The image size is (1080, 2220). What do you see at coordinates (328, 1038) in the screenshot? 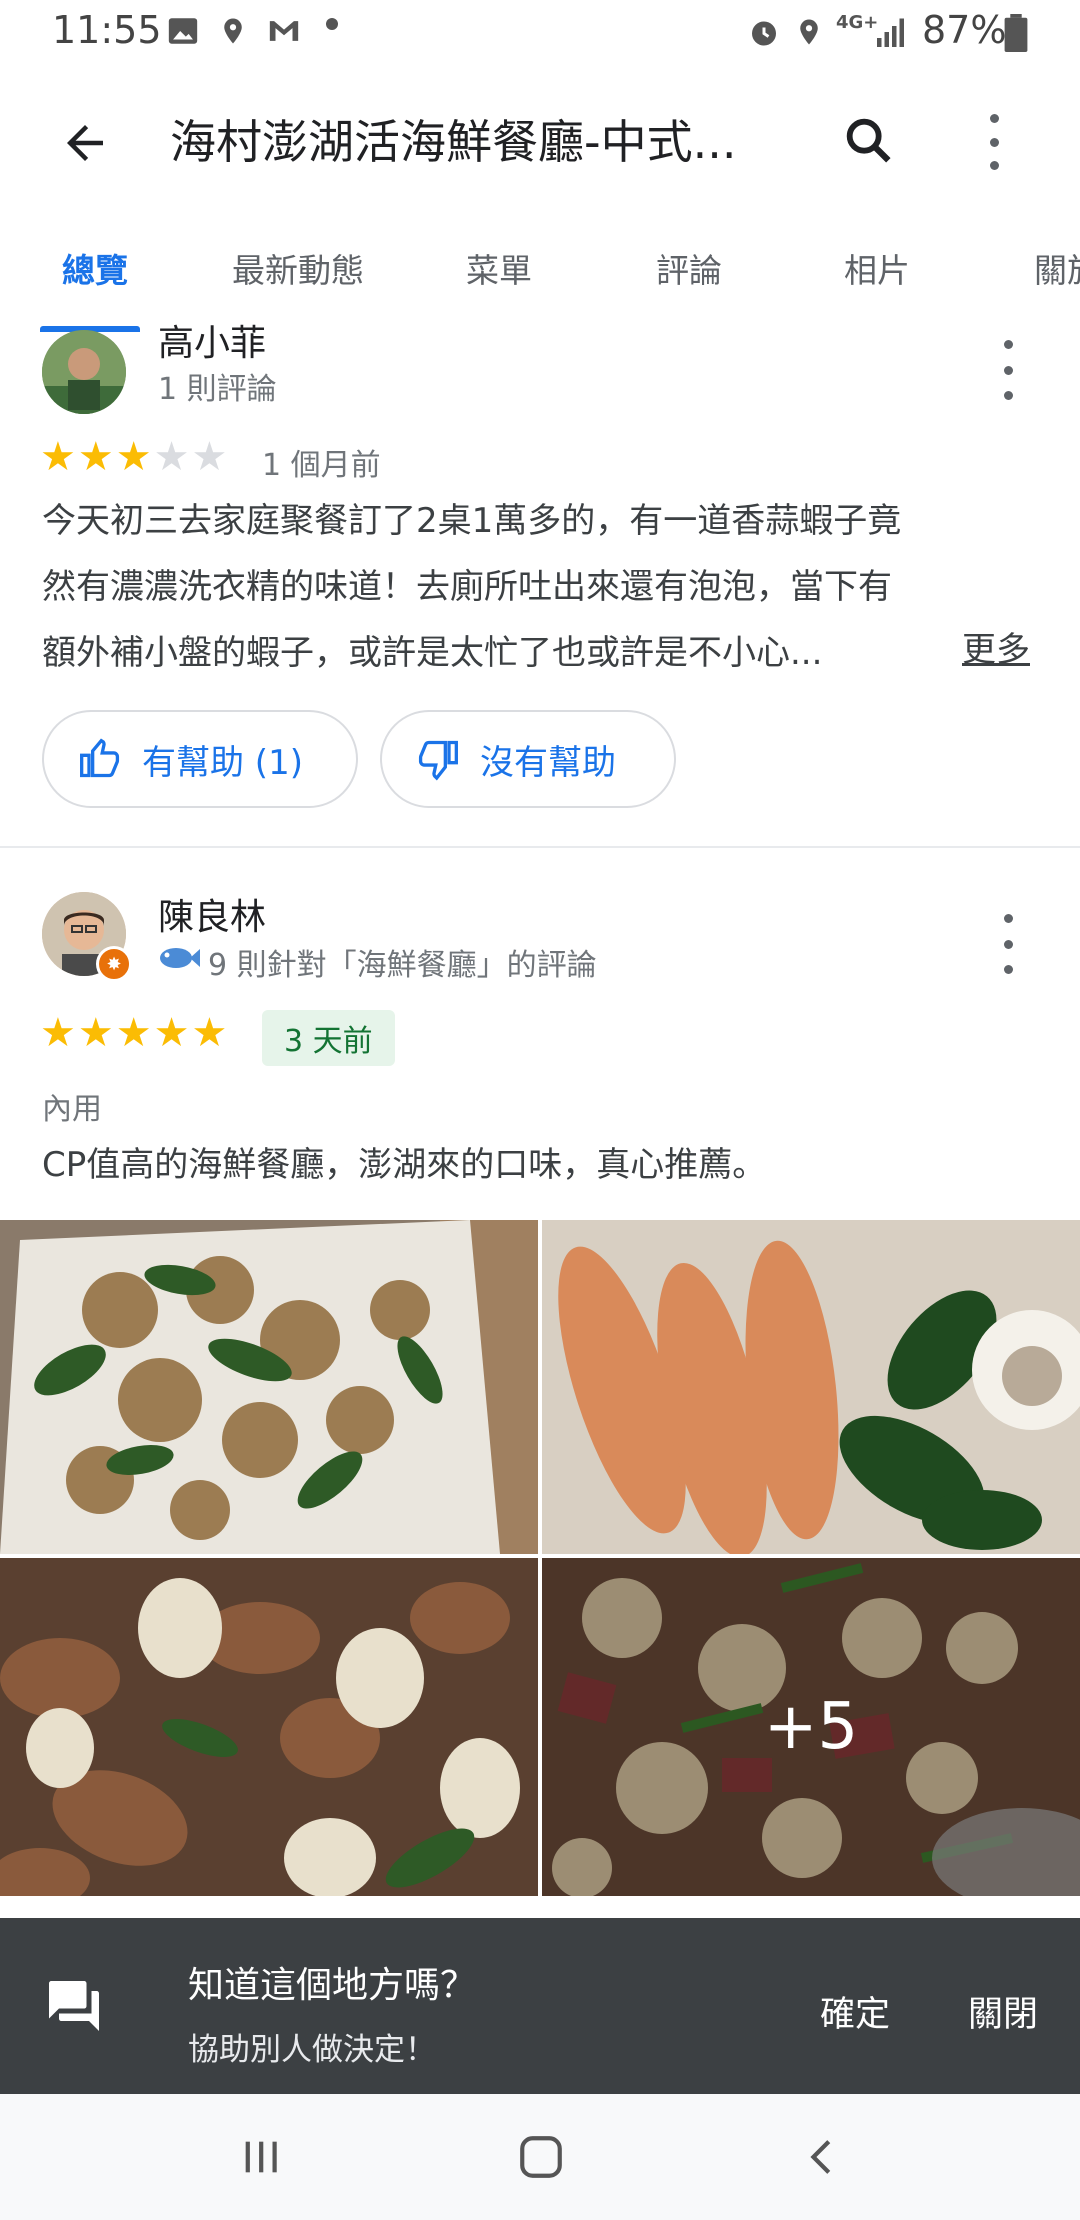
I see `review-time-badge: 3 天前` at bounding box center [328, 1038].